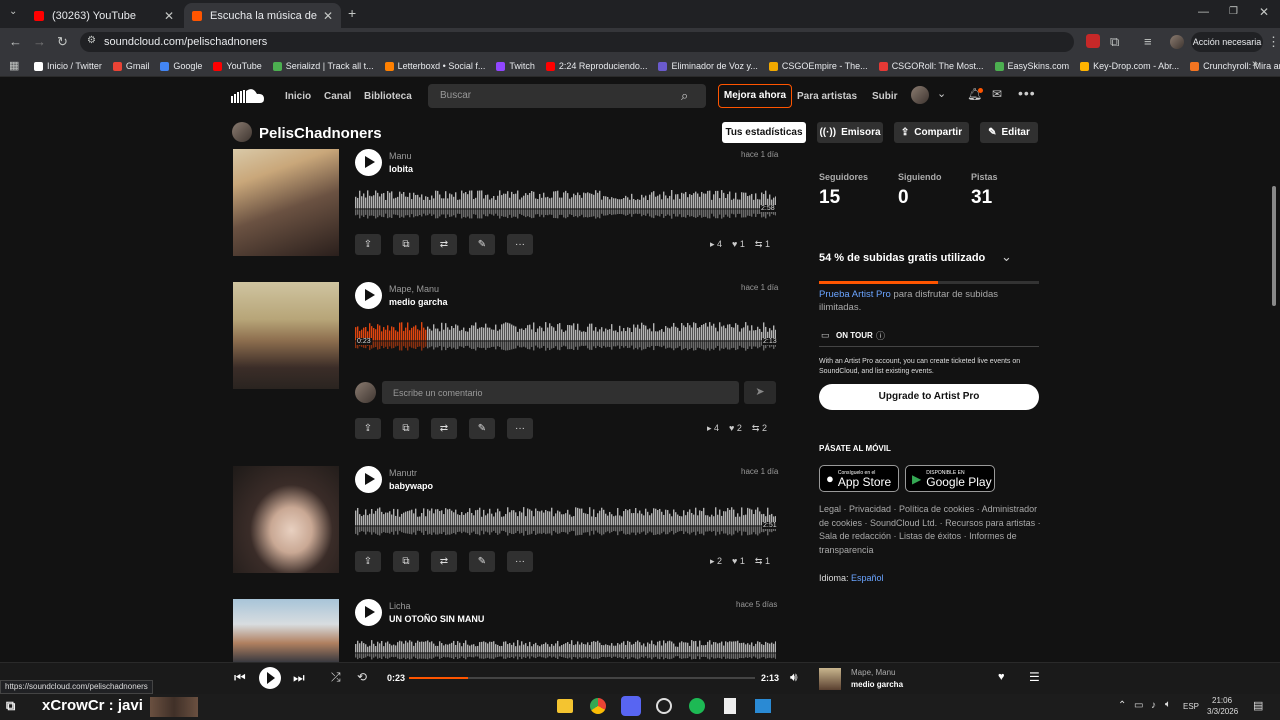 Image resolution: width=1280 pixels, height=720 pixels. What do you see at coordinates (950, 478) in the screenshot?
I see `google-play-badge: ▶ DISPONIBLE EN Google Play` at bounding box center [950, 478].